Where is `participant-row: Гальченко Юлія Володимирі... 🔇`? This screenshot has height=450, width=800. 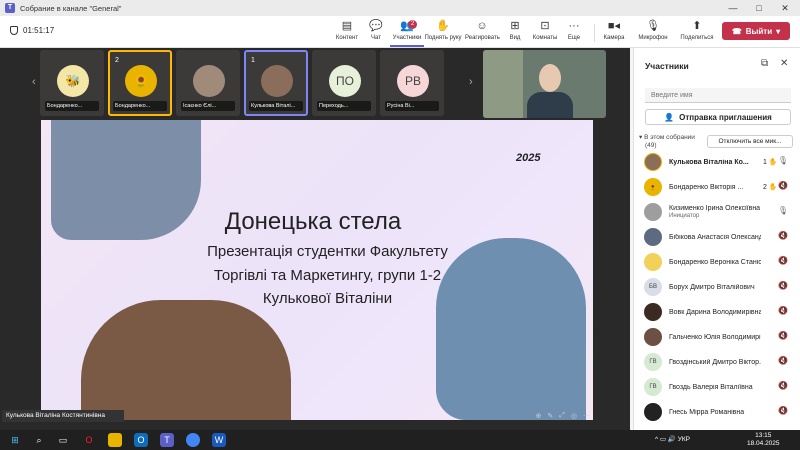
participant-row: Гальченко Юлія Володимирі... 🔇 is located at coordinates (719, 337).